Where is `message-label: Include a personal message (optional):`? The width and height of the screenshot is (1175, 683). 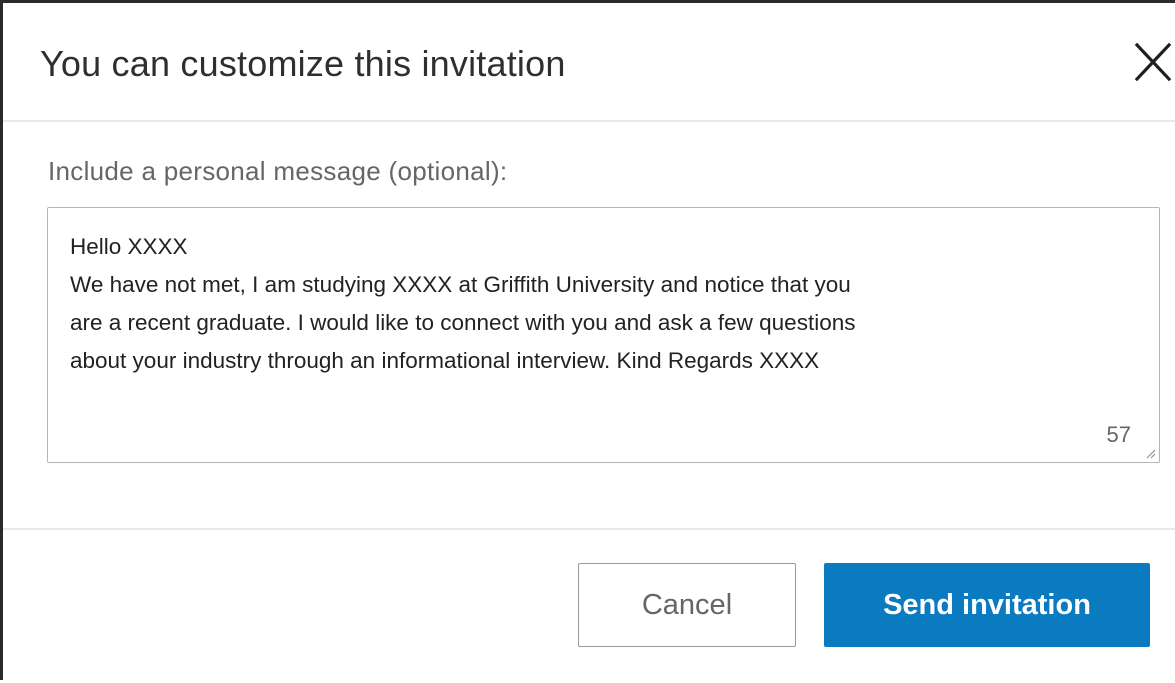
message-label: Include a personal message (optional): is located at coordinates (278, 171).